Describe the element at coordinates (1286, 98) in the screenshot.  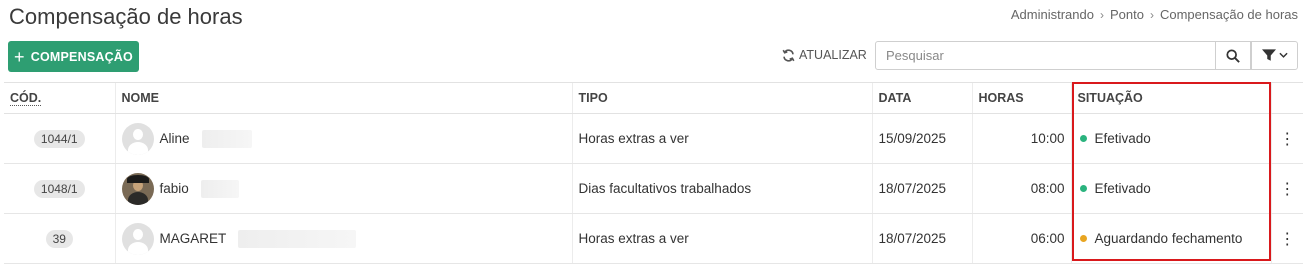
I see `column-header-actions` at that location.